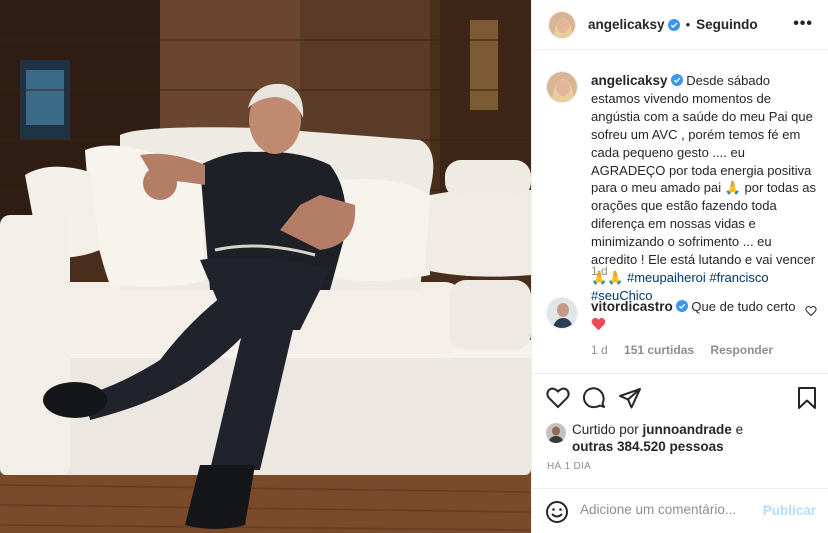 This screenshot has height=533, width=828. What do you see at coordinates (562, 87) in the screenshot?
I see `caption-avatar` at bounding box center [562, 87].